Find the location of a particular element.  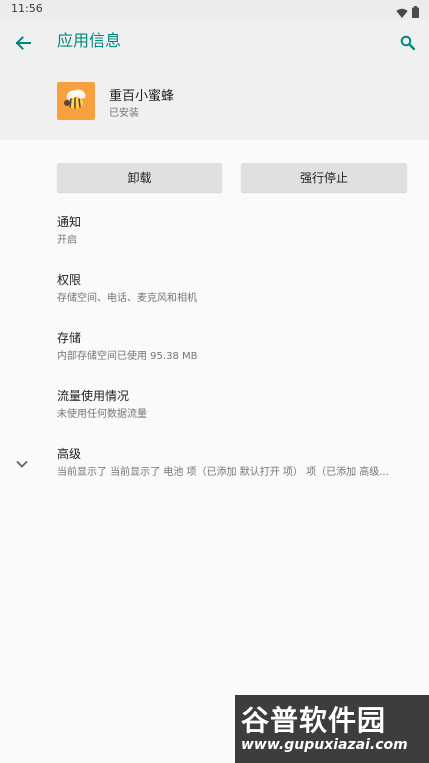

app-icon is located at coordinates (76, 101).